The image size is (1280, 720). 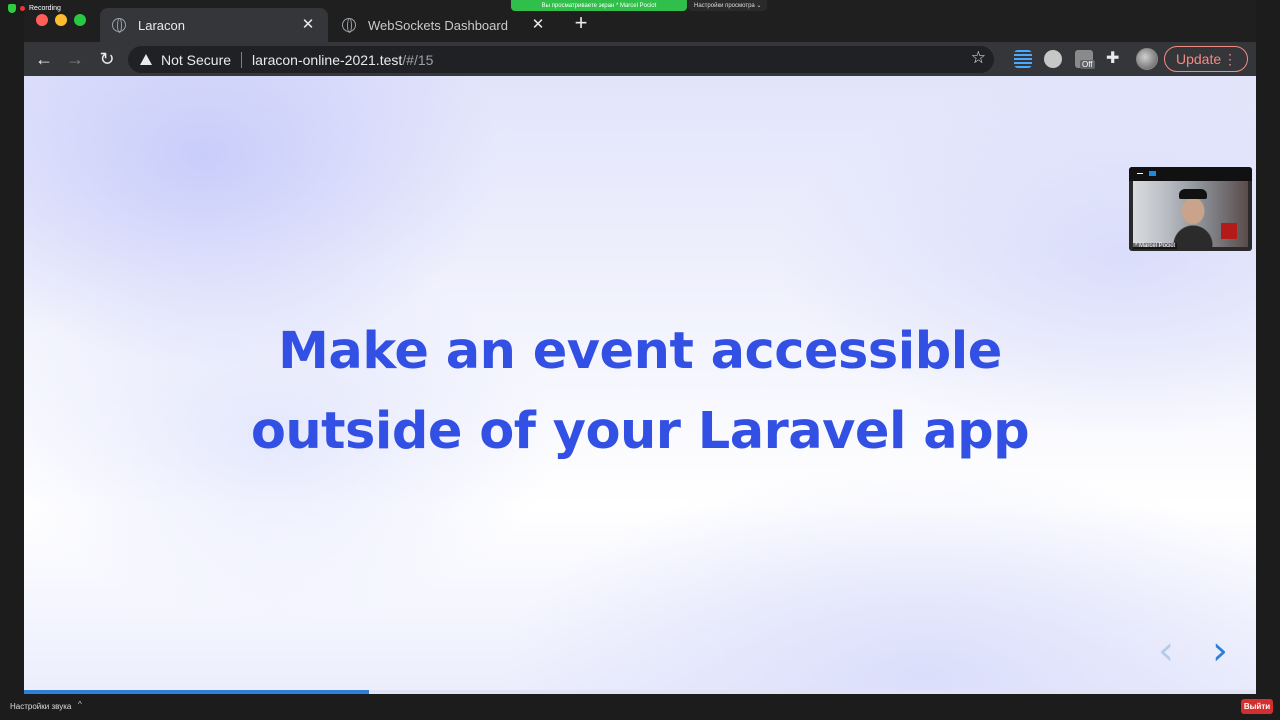 What do you see at coordinates (1053, 59) in the screenshot?
I see `extension-ghost-icon` at bounding box center [1053, 59].